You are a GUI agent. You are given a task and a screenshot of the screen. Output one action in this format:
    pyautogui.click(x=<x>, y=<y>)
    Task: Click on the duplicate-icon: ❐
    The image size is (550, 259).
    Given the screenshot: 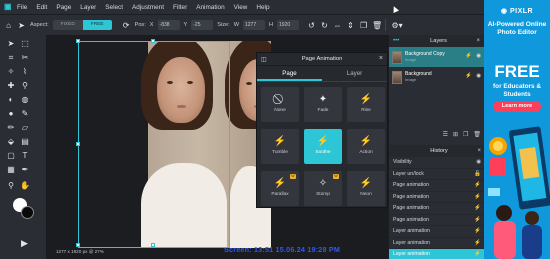 What is the action you would take?
    pyautogui.click(x=363, y=25)
    